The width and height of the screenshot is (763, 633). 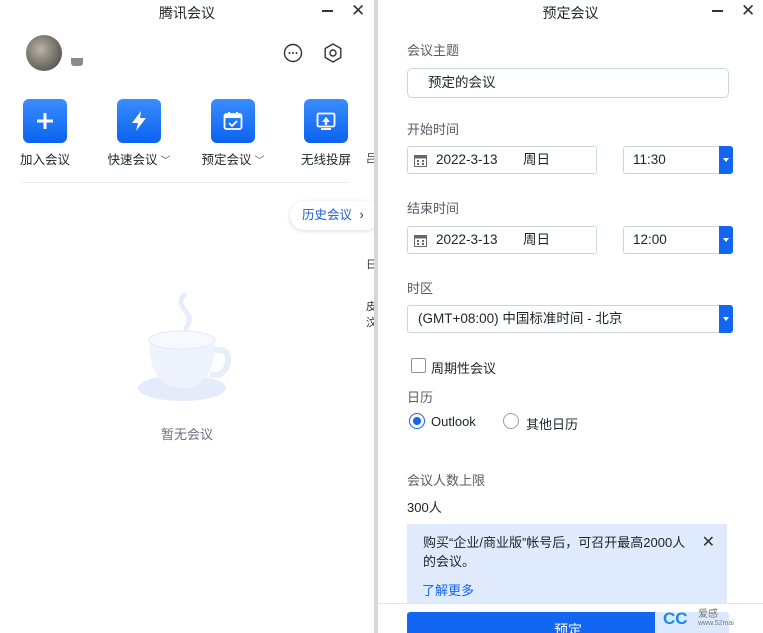 I want to click on recurring-checkbox, so click(x=418, y=365).